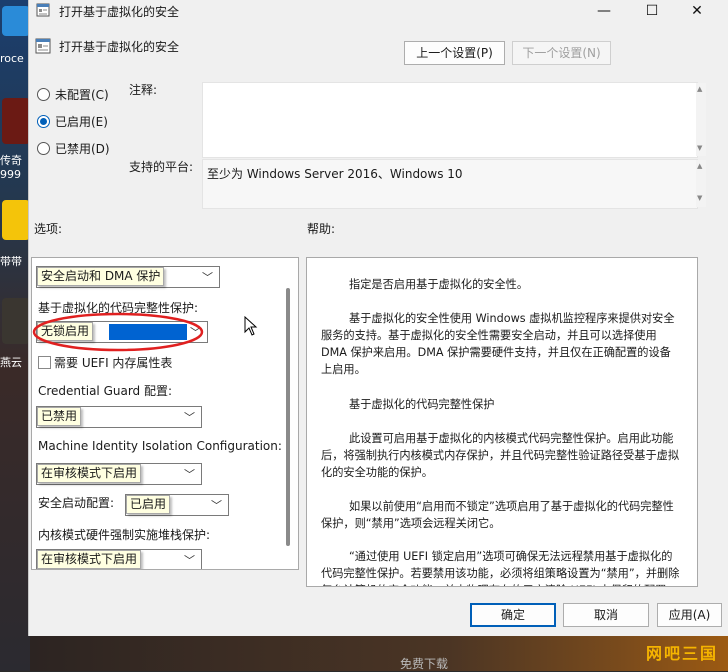 This screenshot has width=728, height=672. What do you see at coordinates (105, 391) in the screenshot?
I see `credential-guard-label: Credential Guard 配置:` at bounding box center [105, 391].